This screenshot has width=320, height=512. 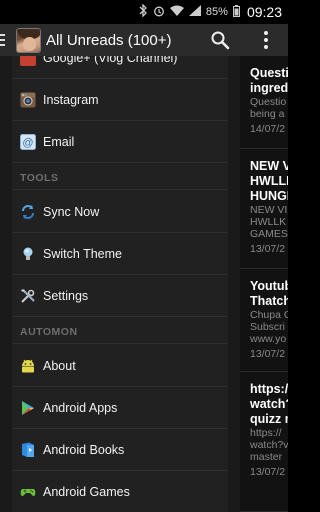 I want to click on clock: 09:23, so click(x=264, y=12).